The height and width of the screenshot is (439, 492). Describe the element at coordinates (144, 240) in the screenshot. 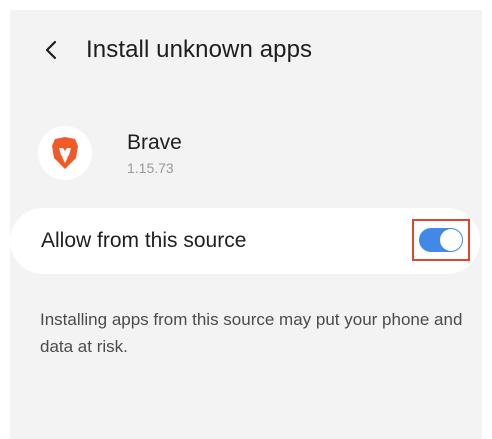

I see `allow-source-label: Allow from this source` at that location.